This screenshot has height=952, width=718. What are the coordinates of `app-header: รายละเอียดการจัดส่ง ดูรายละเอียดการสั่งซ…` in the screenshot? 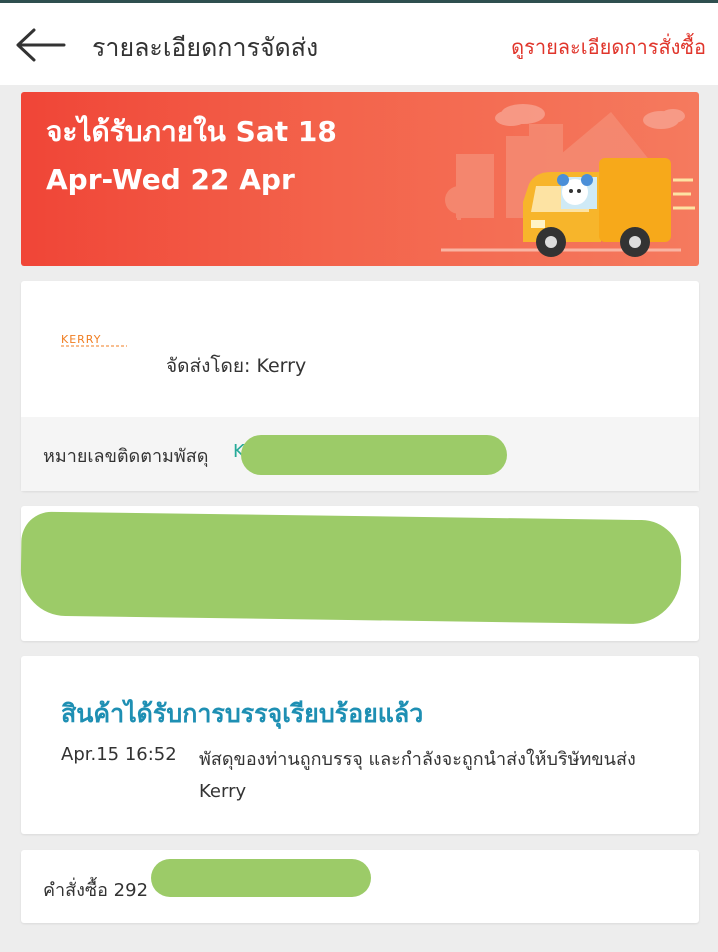 It's located at (359, 44).